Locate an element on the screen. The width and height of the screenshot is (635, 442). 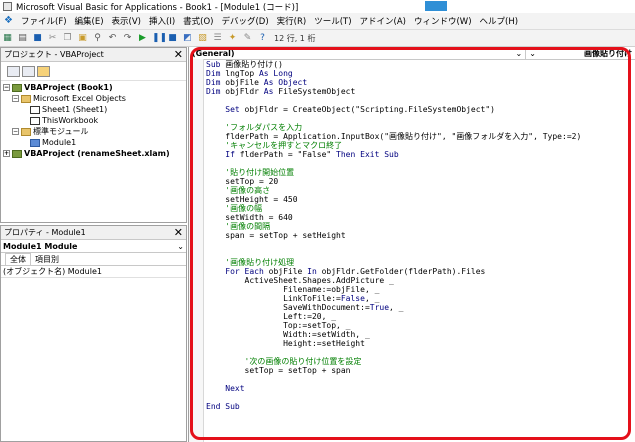
code-token: setTop = 20 is located at coordinates (242, 181).